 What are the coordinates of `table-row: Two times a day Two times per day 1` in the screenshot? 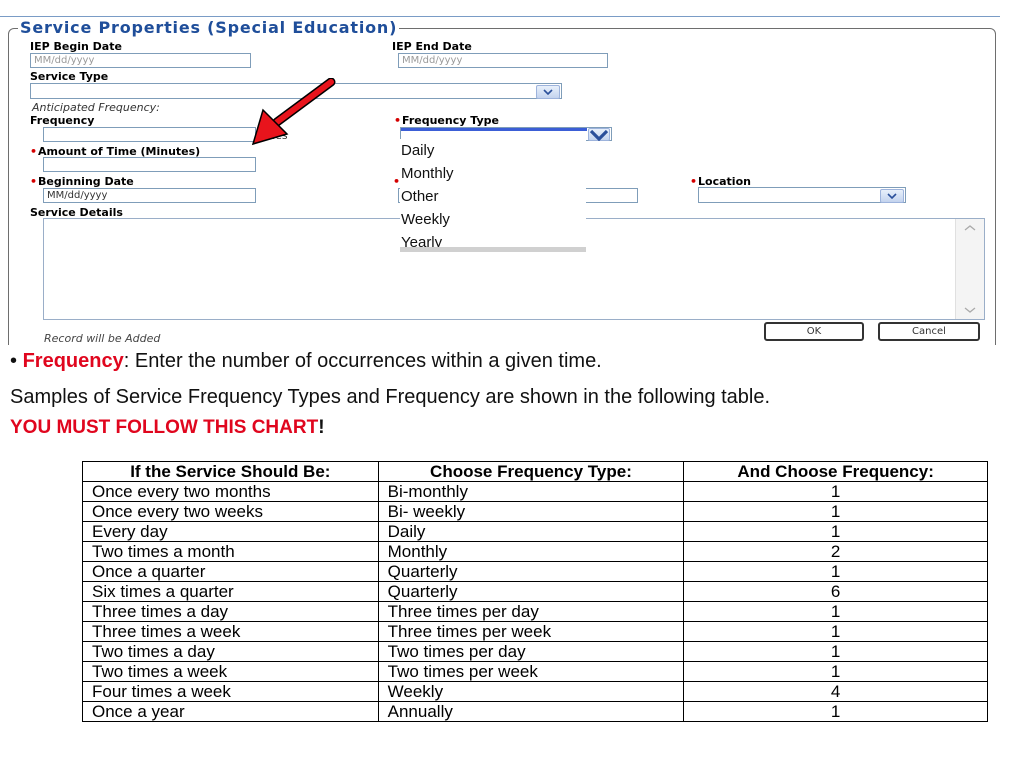 It's located at (535, 651).